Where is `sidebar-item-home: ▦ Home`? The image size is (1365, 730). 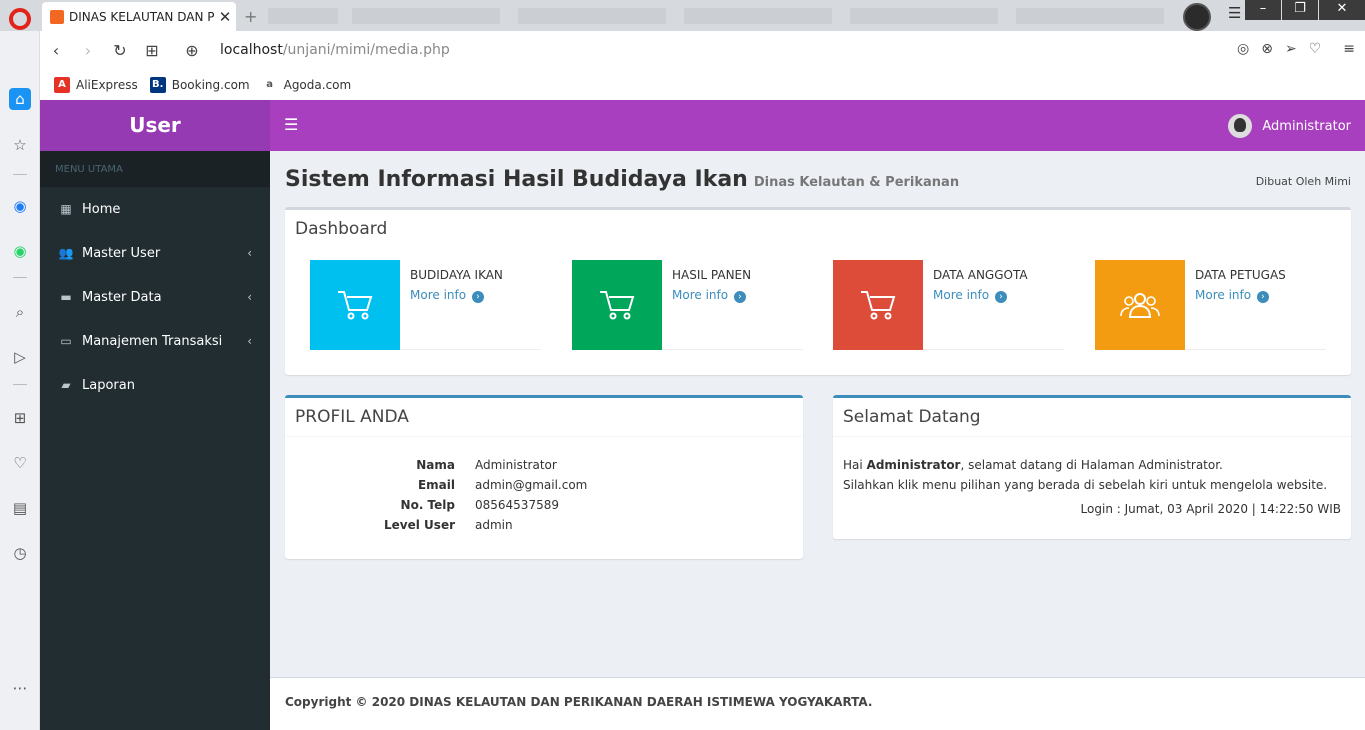
sidebar-item-home: ▦ Home is located at coordinates (155, 209).